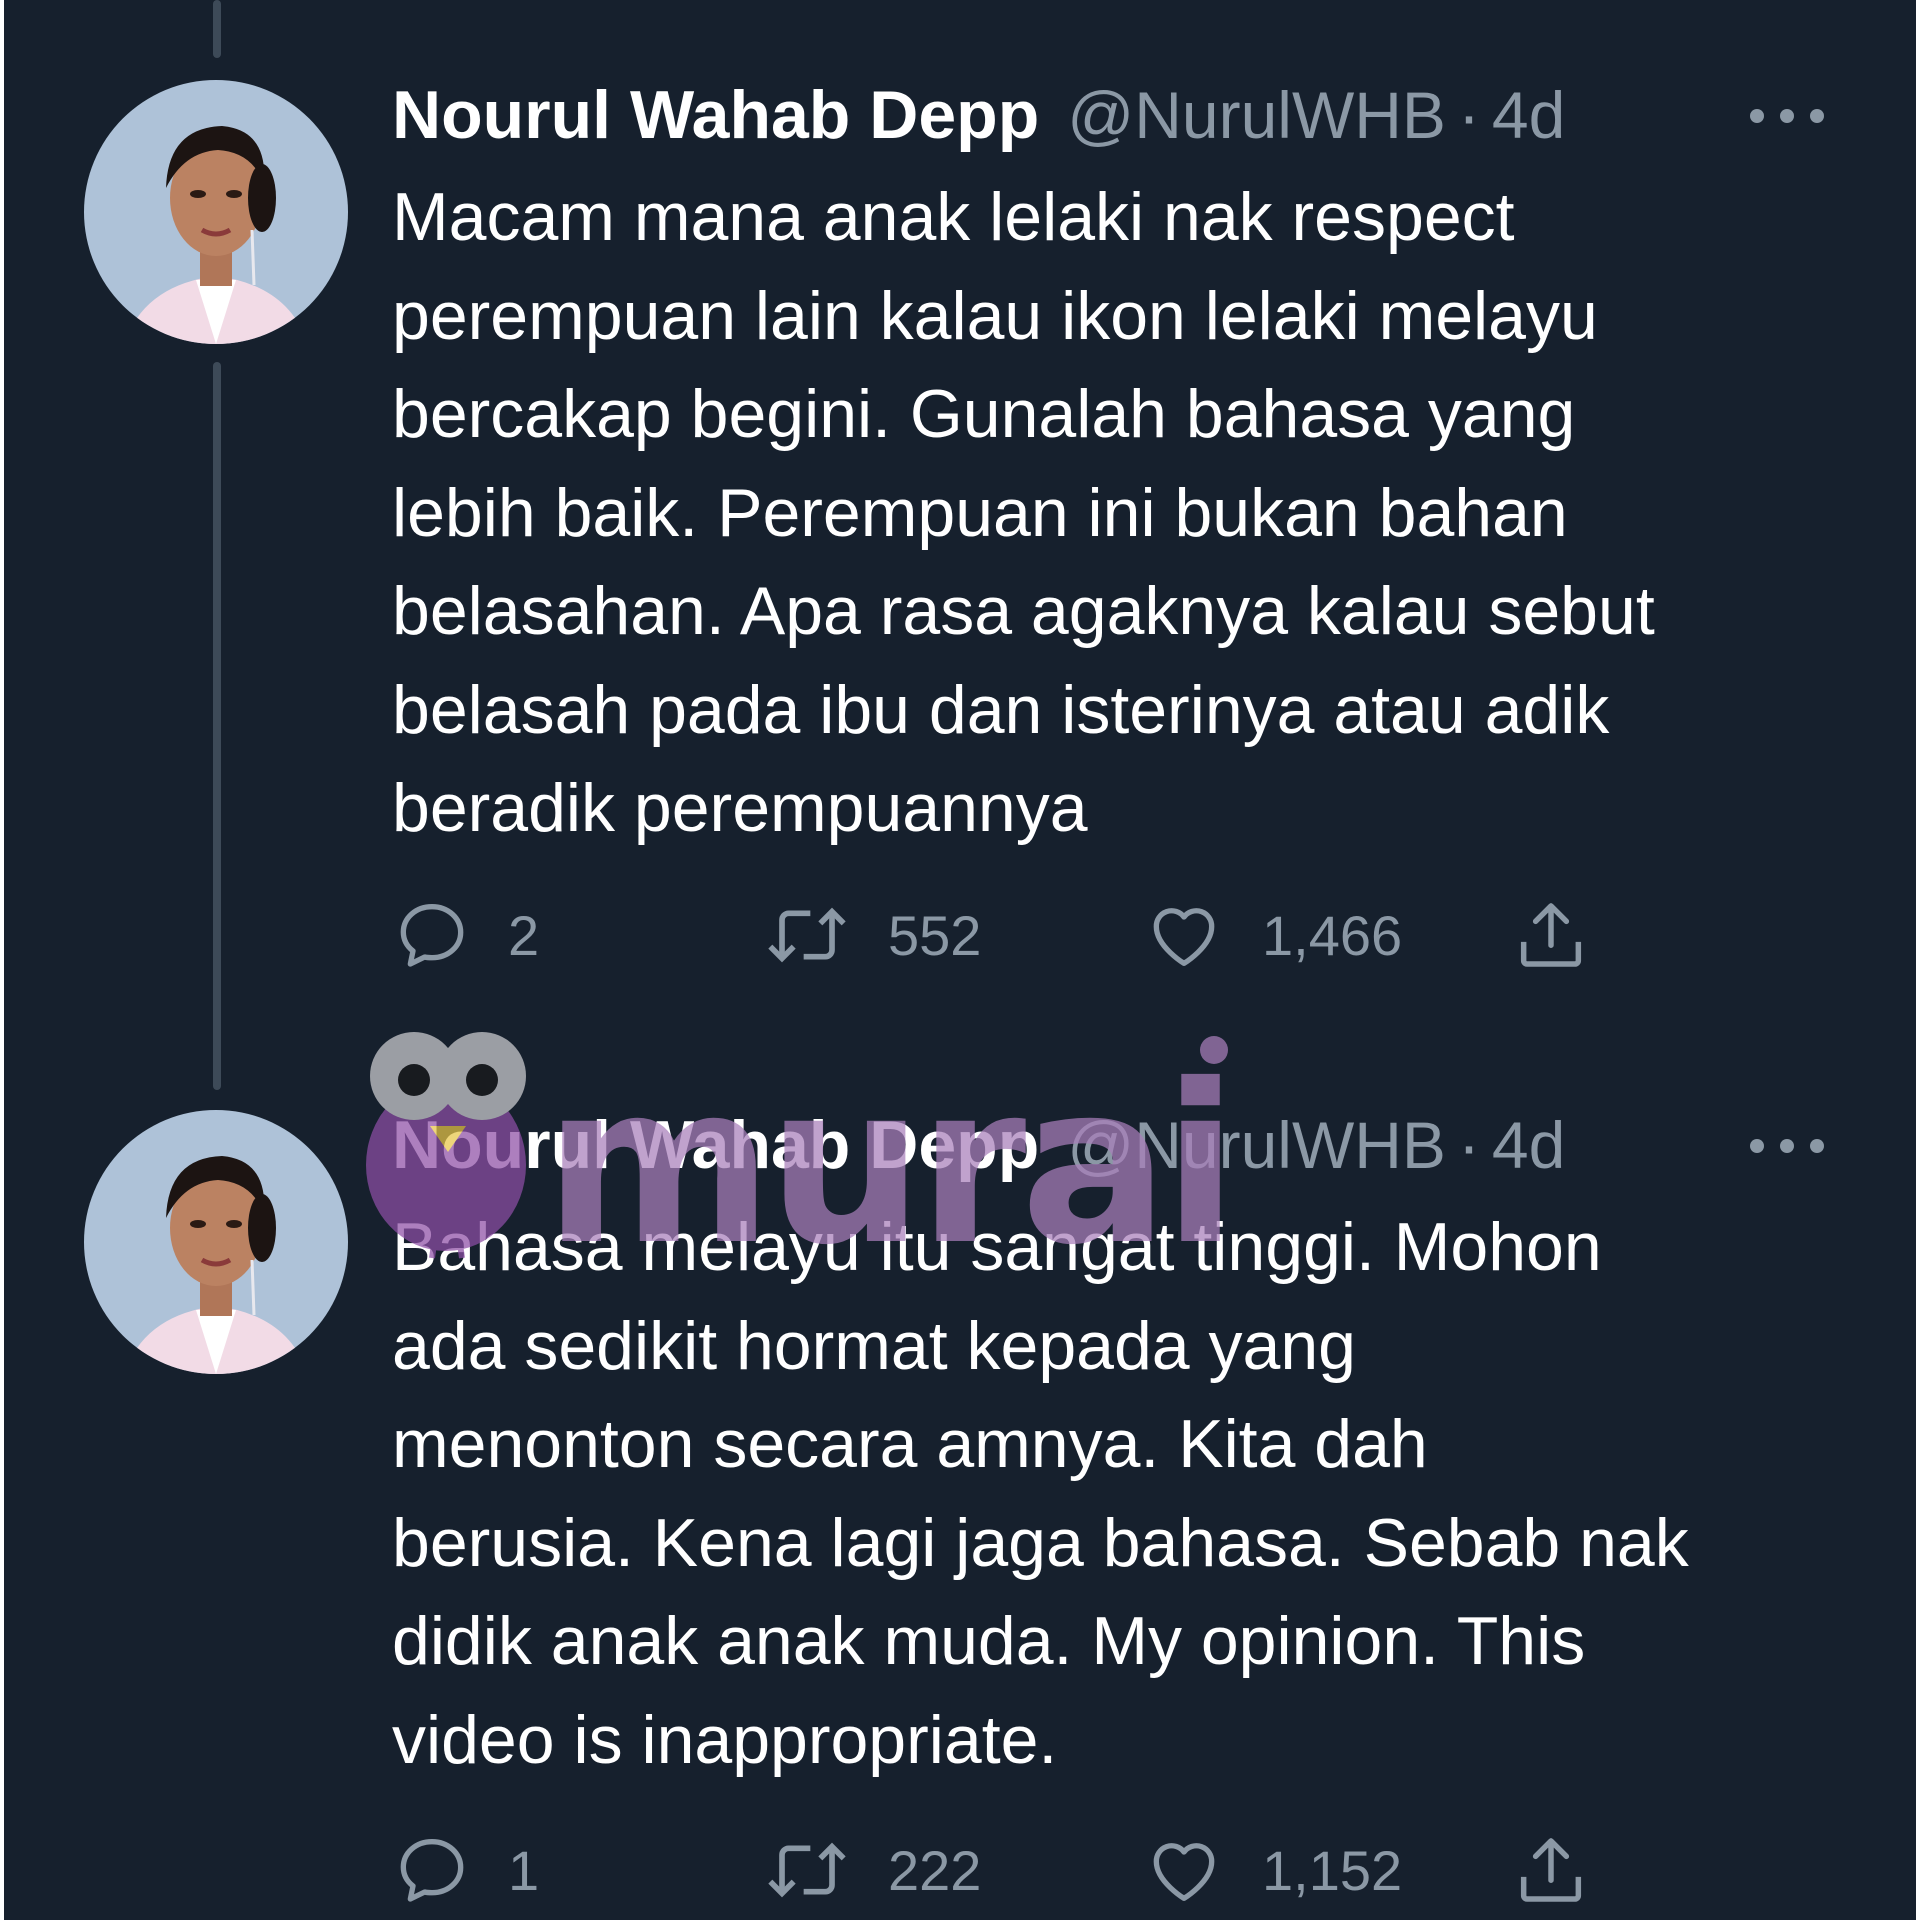 The width and height of the screenshot is (1920, 1920). Describe the element at coordinates (1001, 709) in the screenshot. I see `tweet-text-line: belasah pada ibu dan isterinya atau adik` at that location.